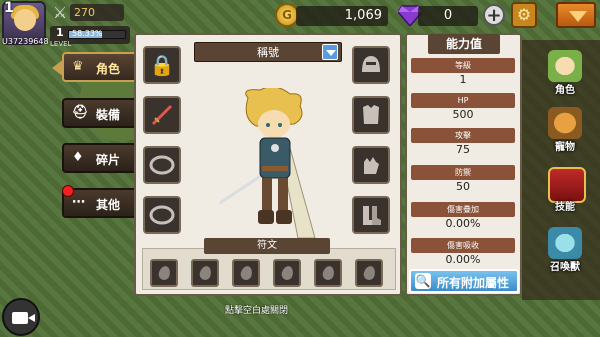  Describe the element at coordinates (524, 15) in the screenshot. I see `settings-gear-icon: ⚙` at that location.